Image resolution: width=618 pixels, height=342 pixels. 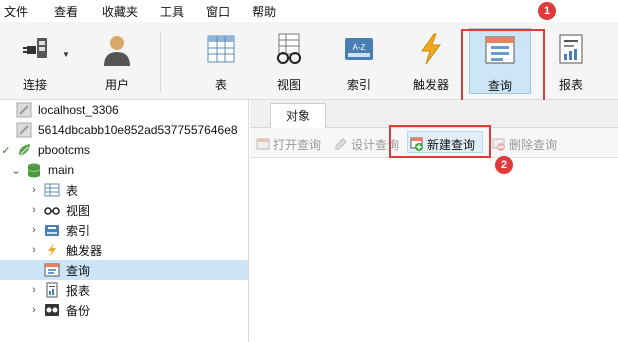 What do you see at coordinates (117, 51) in the screenshot?
I see `user-icon` at bounding box center [117, 51].